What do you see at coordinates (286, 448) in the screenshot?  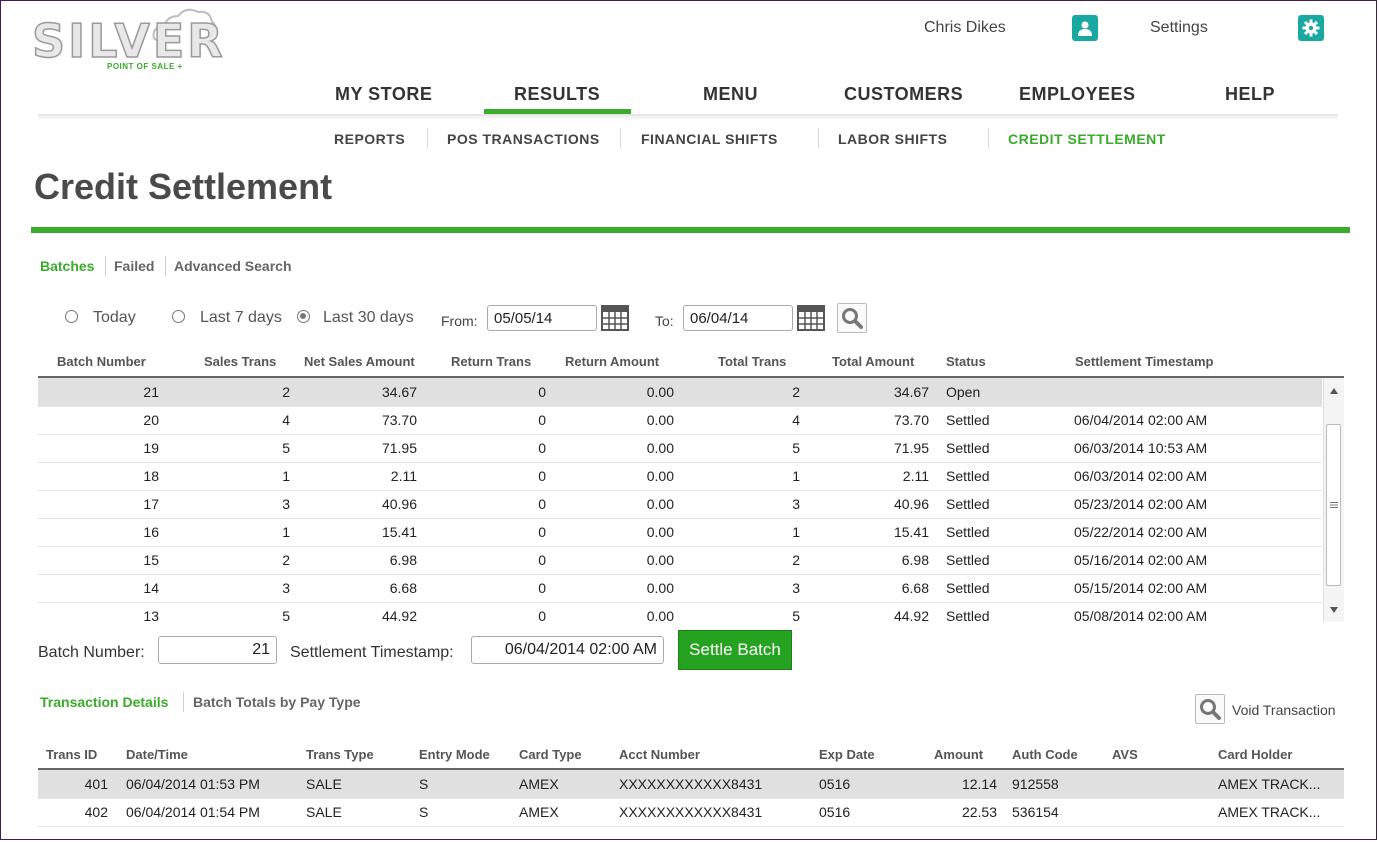 I see `cell-sales-trans: 5` at bounding box center [286, 448].